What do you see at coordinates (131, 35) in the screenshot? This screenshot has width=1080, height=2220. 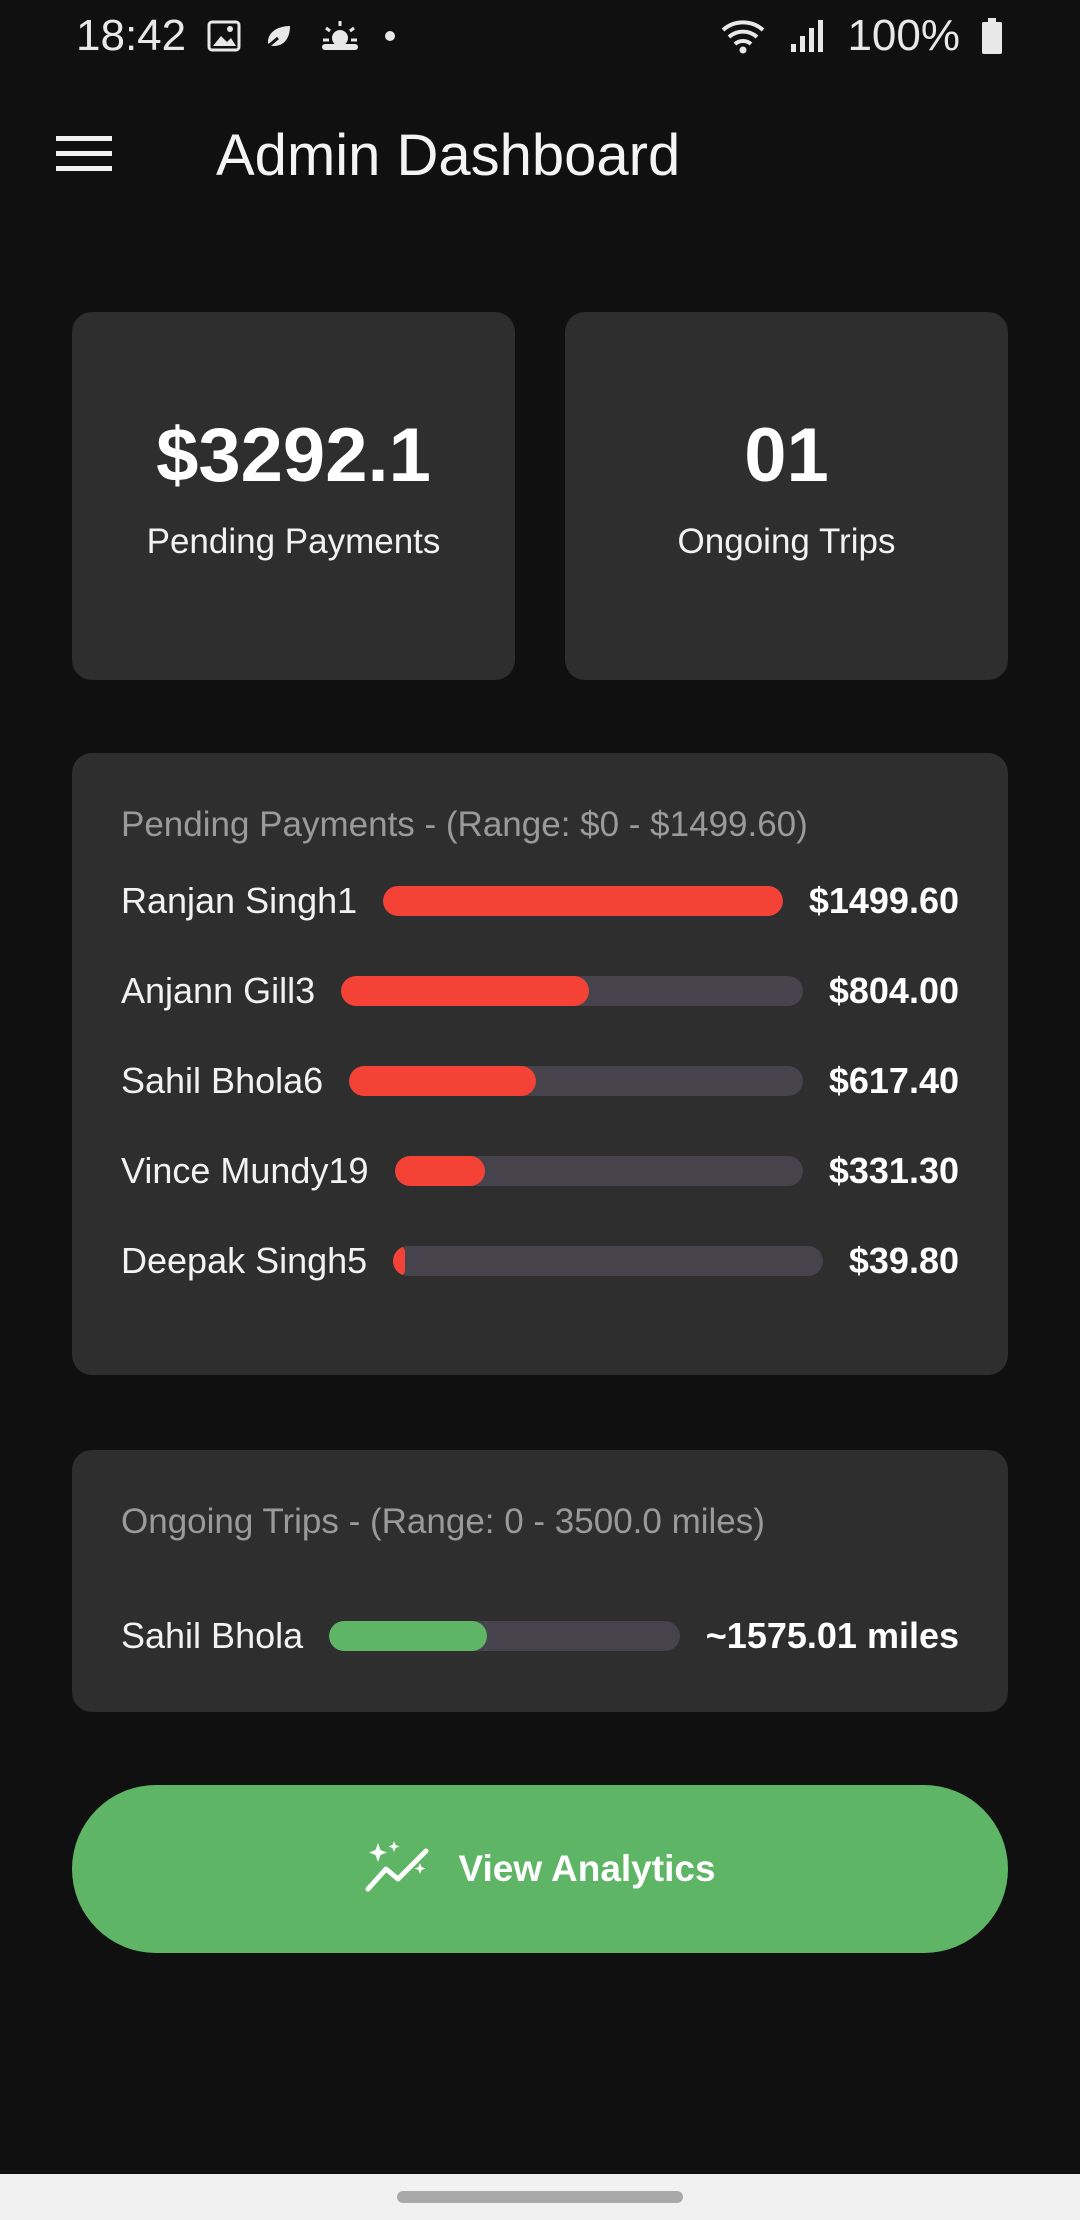 I see `status-time: 18:42` at bounding box center [131, 35].